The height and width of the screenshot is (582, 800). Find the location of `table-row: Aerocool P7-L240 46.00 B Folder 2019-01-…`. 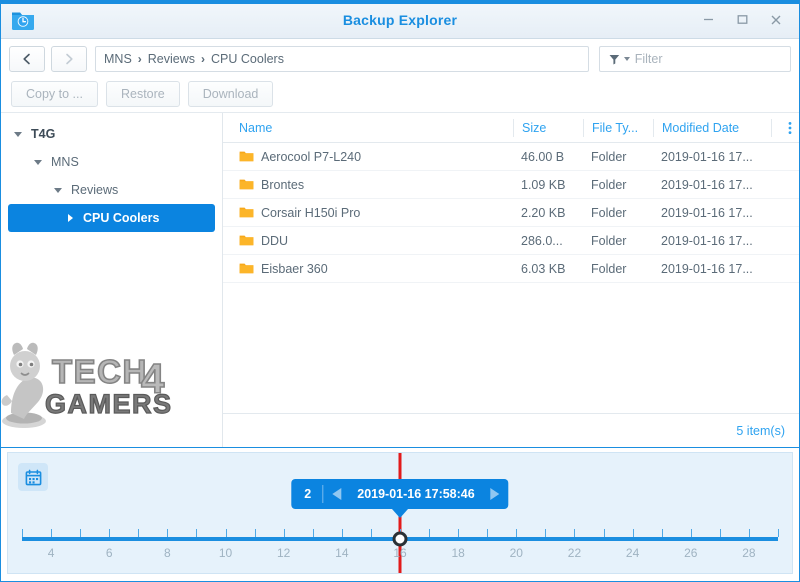

table-row: Aerocool P7-L240 46.00 B Folder 2019-01-… is located at coordinates (511, 157).